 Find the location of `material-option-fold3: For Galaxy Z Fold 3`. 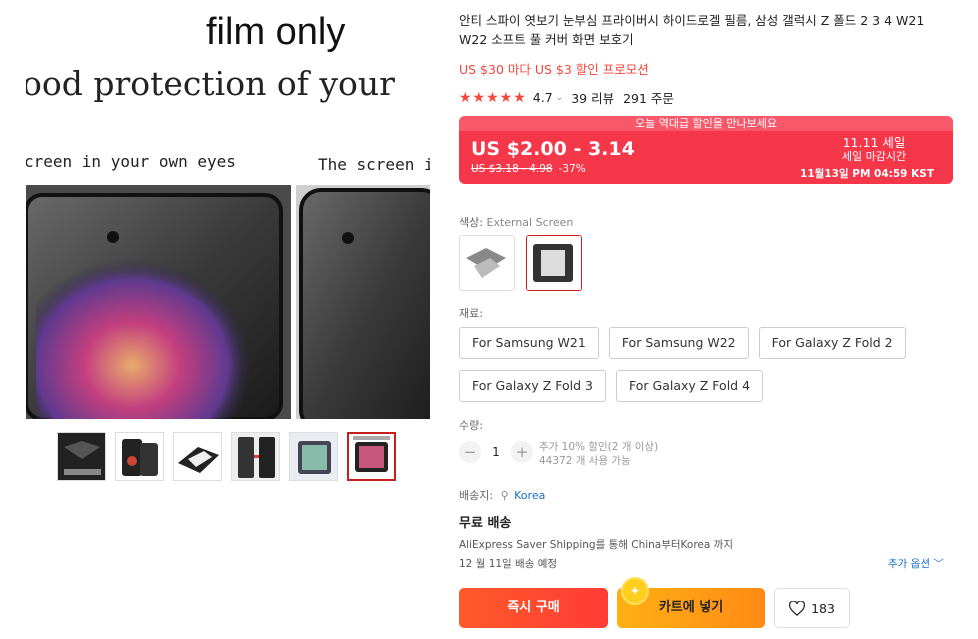

material-option-fold3: For Galaxy Z Fold 3 is located at coordinates (533, 386).